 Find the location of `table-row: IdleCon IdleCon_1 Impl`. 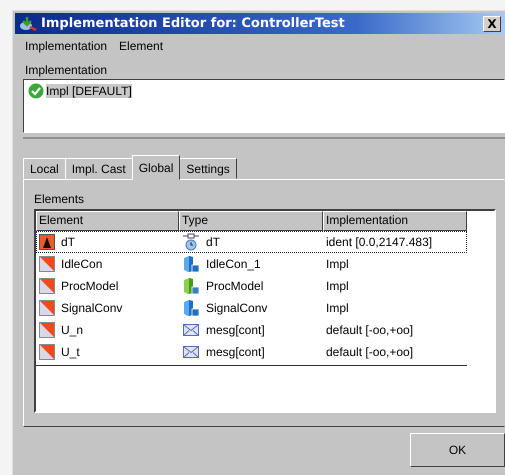

table-row: IdleCon IdleCon_1 Impl is located at coordinates (251, 264).